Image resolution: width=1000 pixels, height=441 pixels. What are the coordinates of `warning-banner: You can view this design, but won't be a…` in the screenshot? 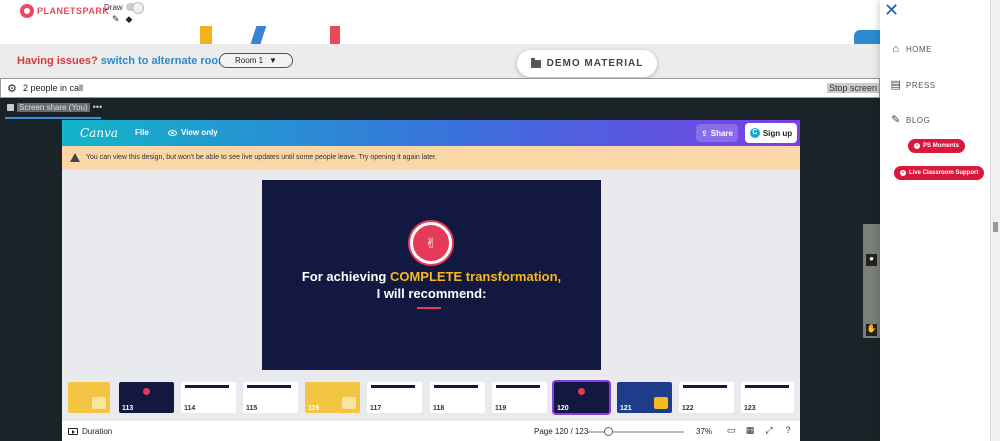 It's located at (431, 158).